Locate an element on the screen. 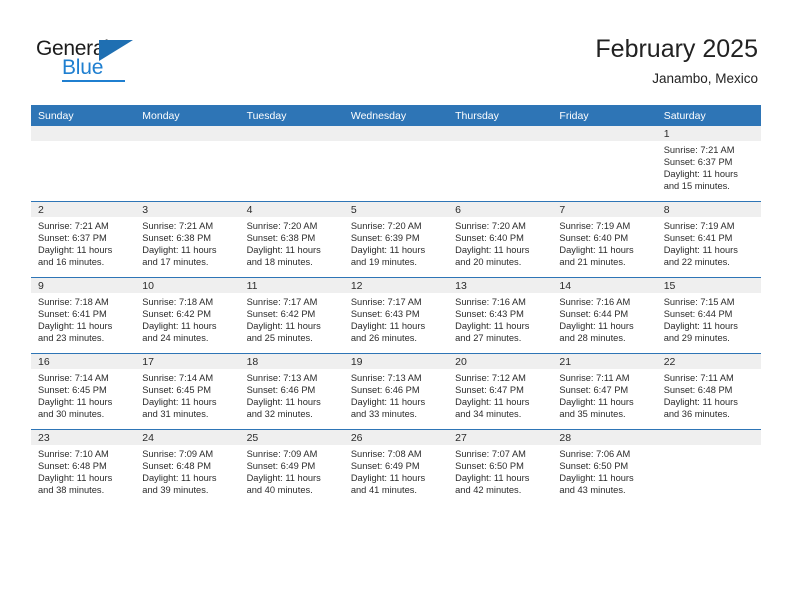 The width and height of the screenshot is (792, 612). sunset-text: Sunset: 6:49 PM is located at coordinates (385, 466).